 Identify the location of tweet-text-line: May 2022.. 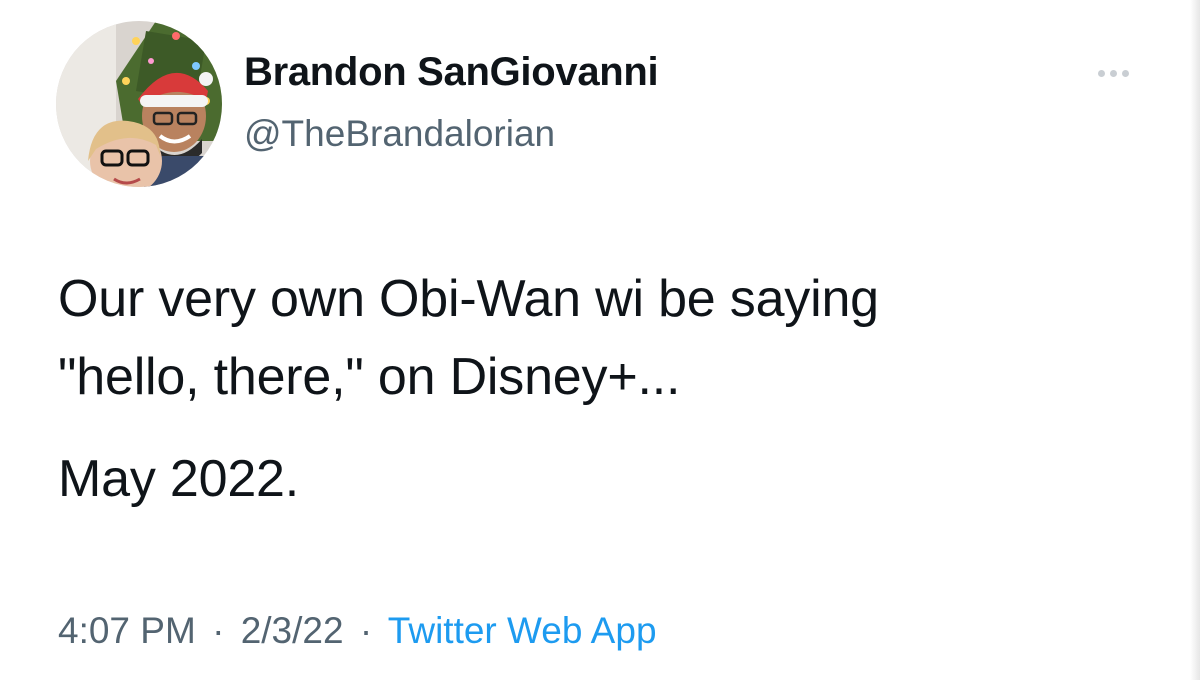
(179, 479).